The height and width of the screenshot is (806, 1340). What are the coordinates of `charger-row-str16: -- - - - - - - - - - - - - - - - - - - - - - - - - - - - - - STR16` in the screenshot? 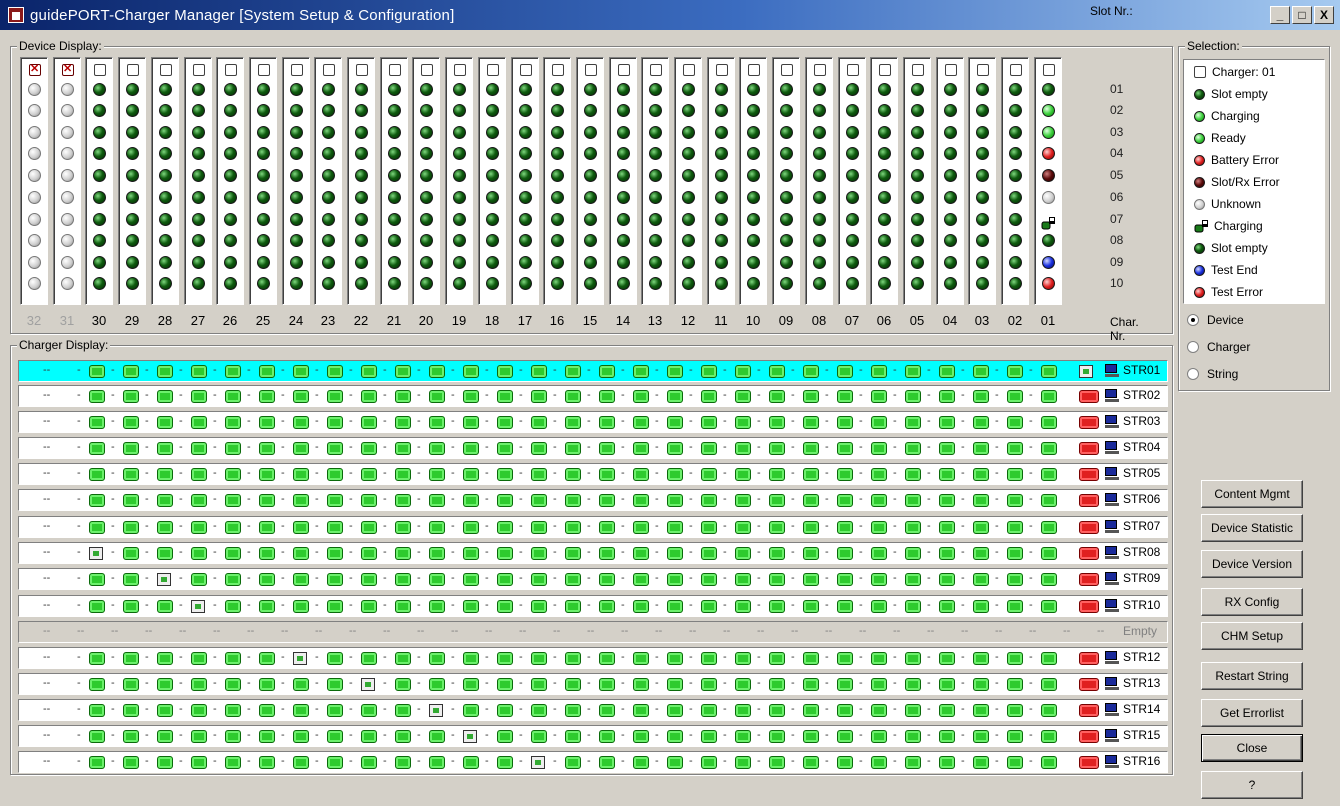 It's located at (593, 762).